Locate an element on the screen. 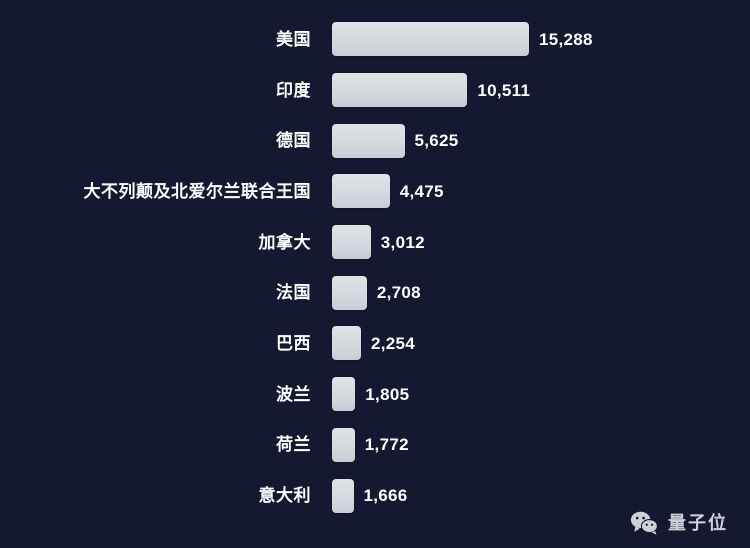 The image size is (750, 548). bar-row: 巴西 2,254 is located at coordinates (375, 343).